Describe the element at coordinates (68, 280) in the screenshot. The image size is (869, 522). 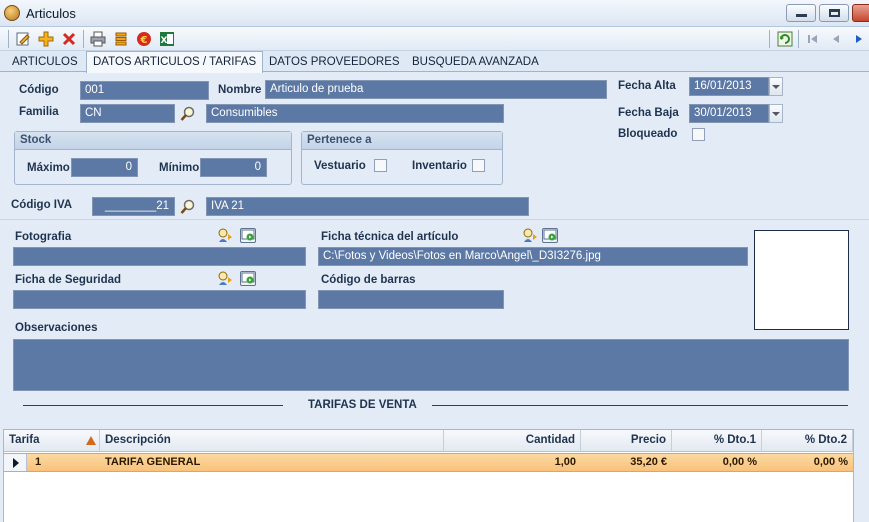
I see `ficha-seguridad-label: Ficha de Seguridad` at that location.